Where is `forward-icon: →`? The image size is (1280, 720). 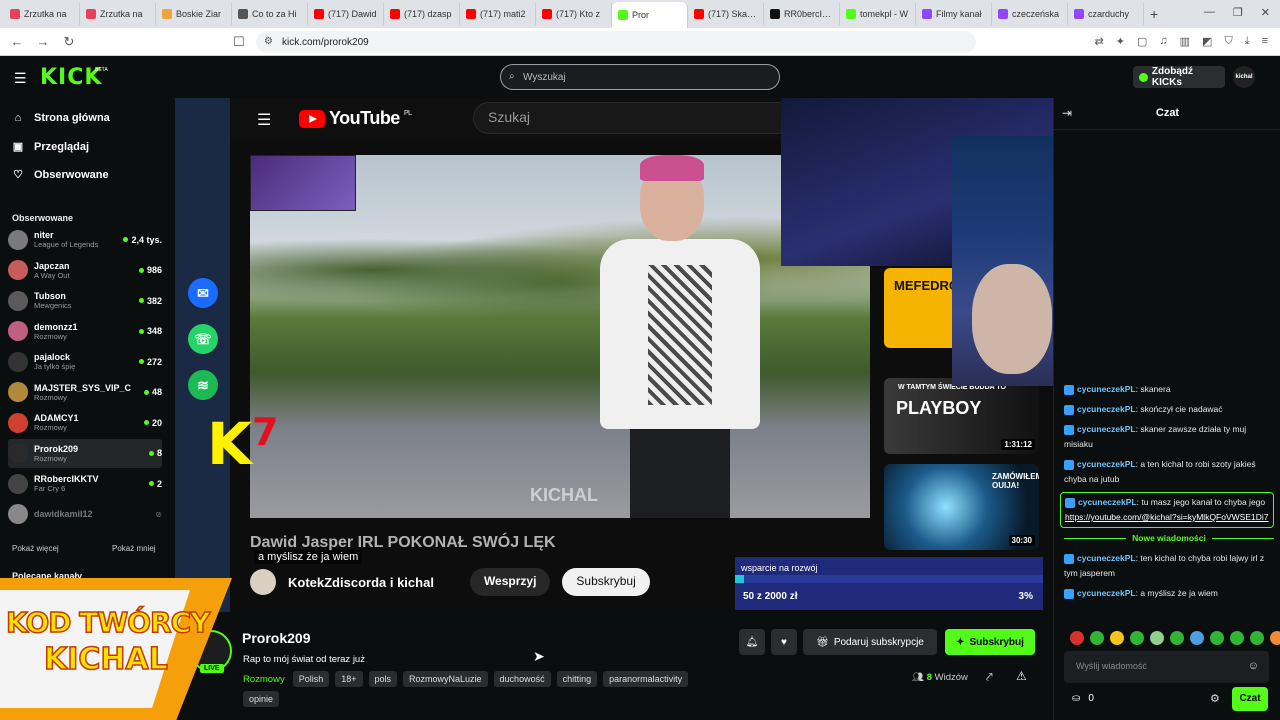
forward-icon: → is located at coordinates (43, 41).